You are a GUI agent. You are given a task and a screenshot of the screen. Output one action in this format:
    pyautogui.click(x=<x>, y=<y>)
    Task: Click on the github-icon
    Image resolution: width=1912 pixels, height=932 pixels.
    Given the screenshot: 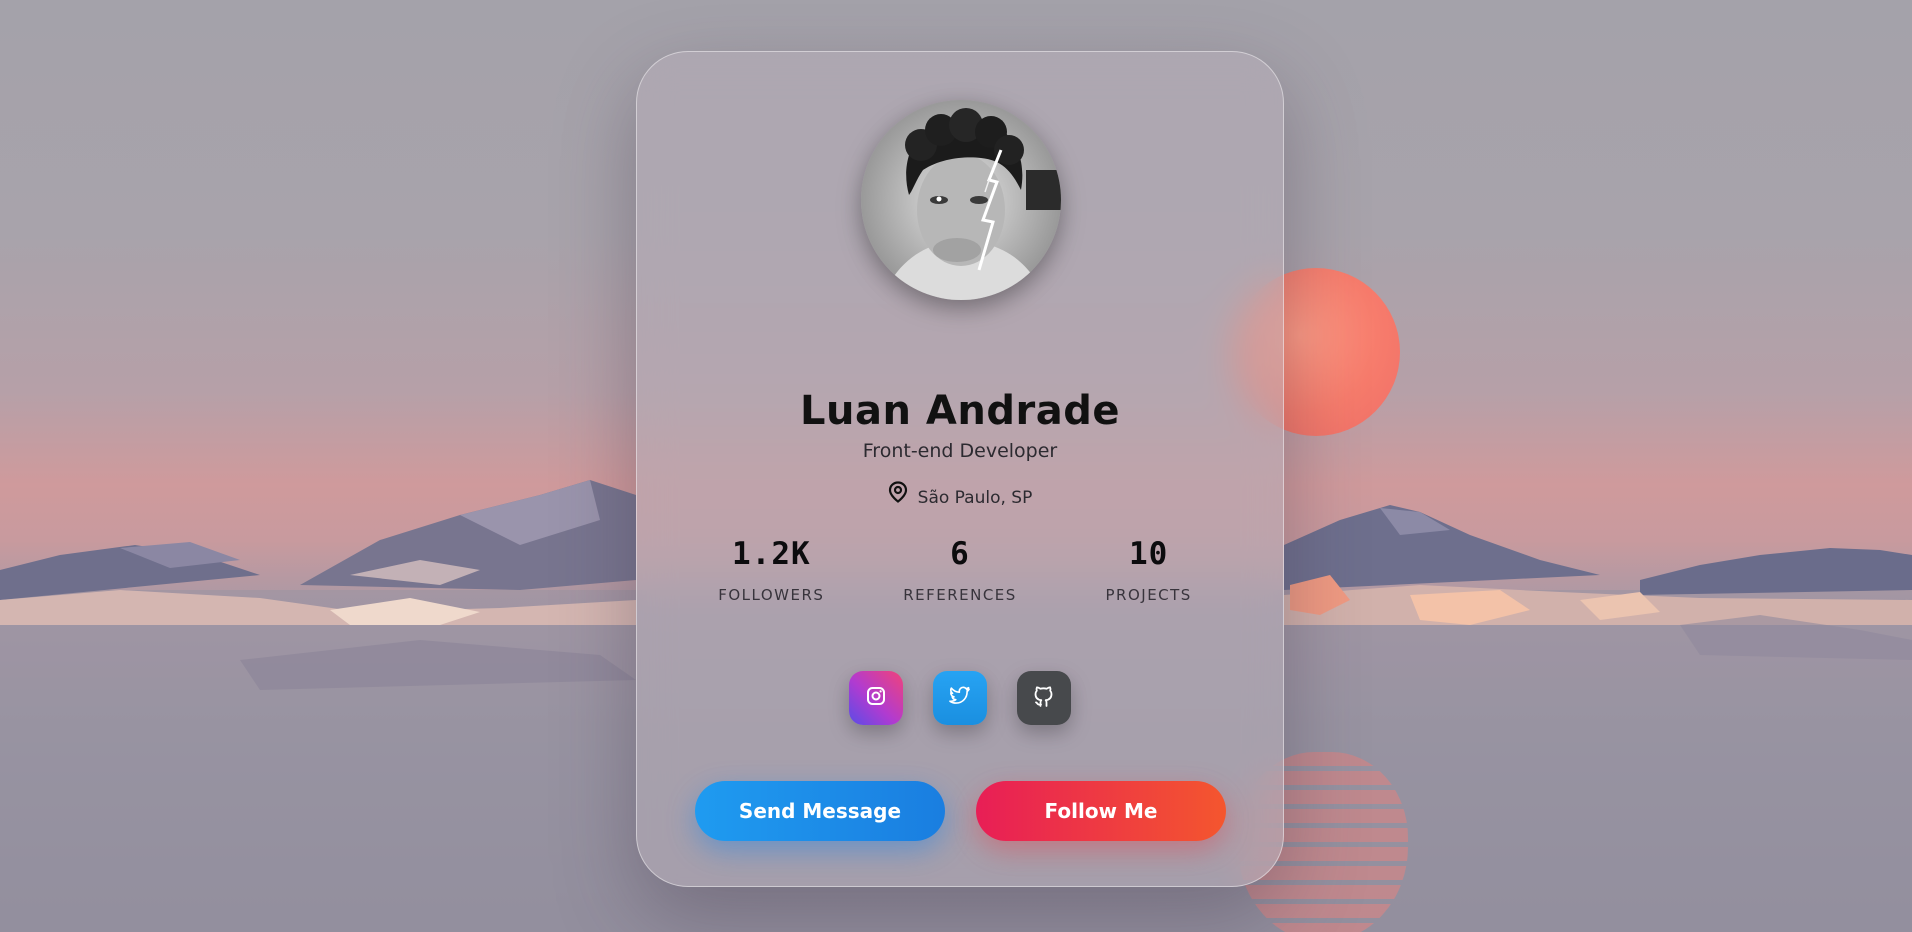 What is the action you would take?
    pyautogui.click(x=1044, y=698)
    